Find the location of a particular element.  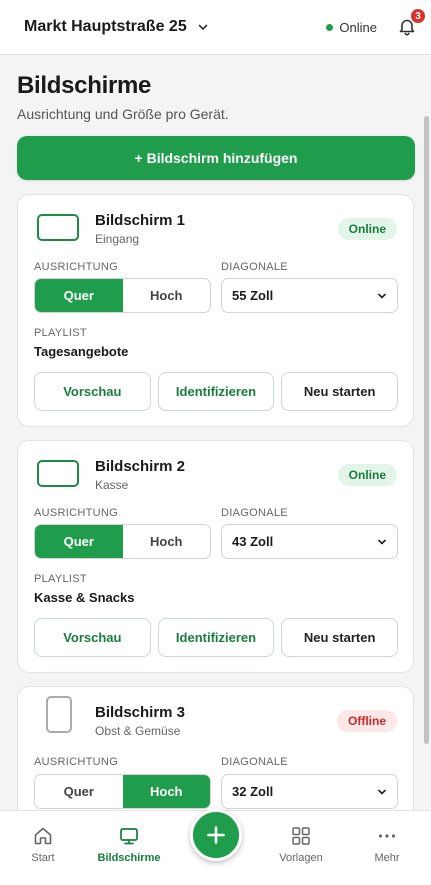

nav-label: Mehr is located at coordinates (387, 858).